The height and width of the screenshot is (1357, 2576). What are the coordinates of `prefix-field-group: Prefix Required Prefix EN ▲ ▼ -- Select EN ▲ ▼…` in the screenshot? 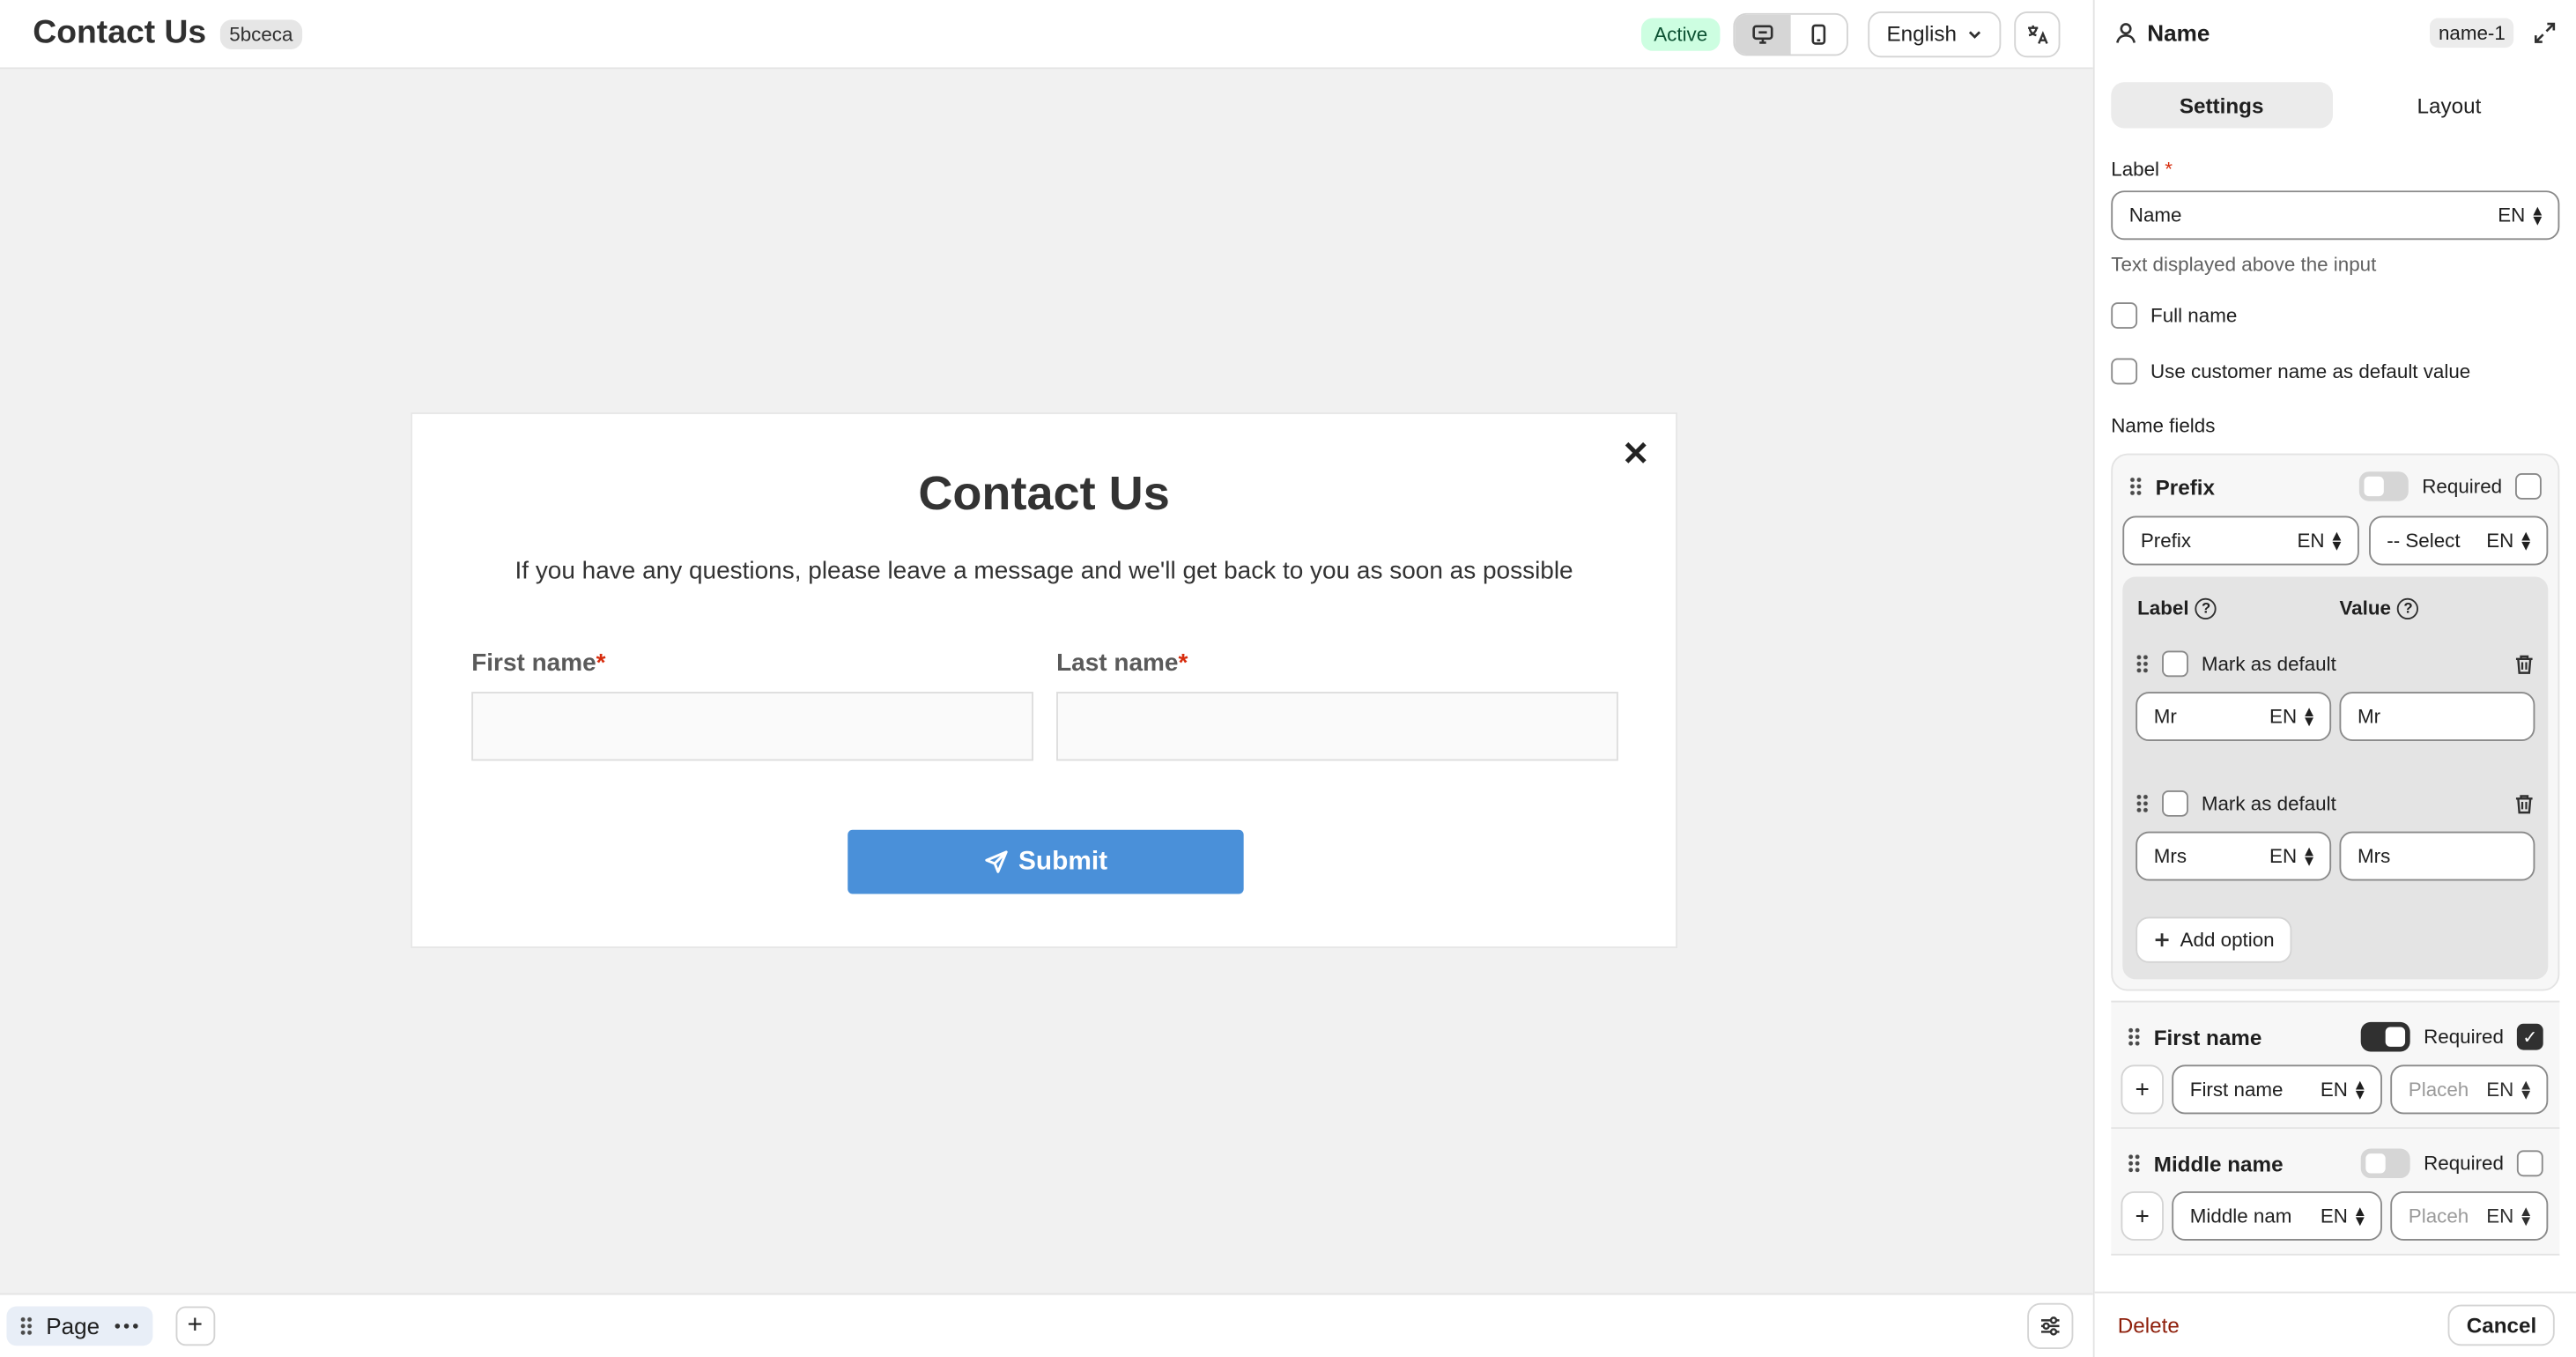 It's located at (2336, 722).